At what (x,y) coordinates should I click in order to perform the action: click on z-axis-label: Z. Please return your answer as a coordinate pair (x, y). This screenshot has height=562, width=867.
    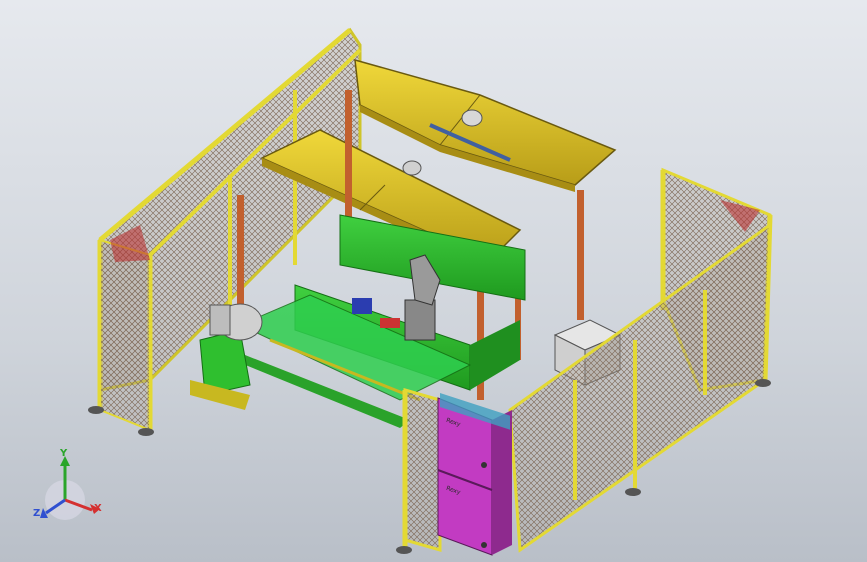
    Looking at the image, I should click on (37, 513).